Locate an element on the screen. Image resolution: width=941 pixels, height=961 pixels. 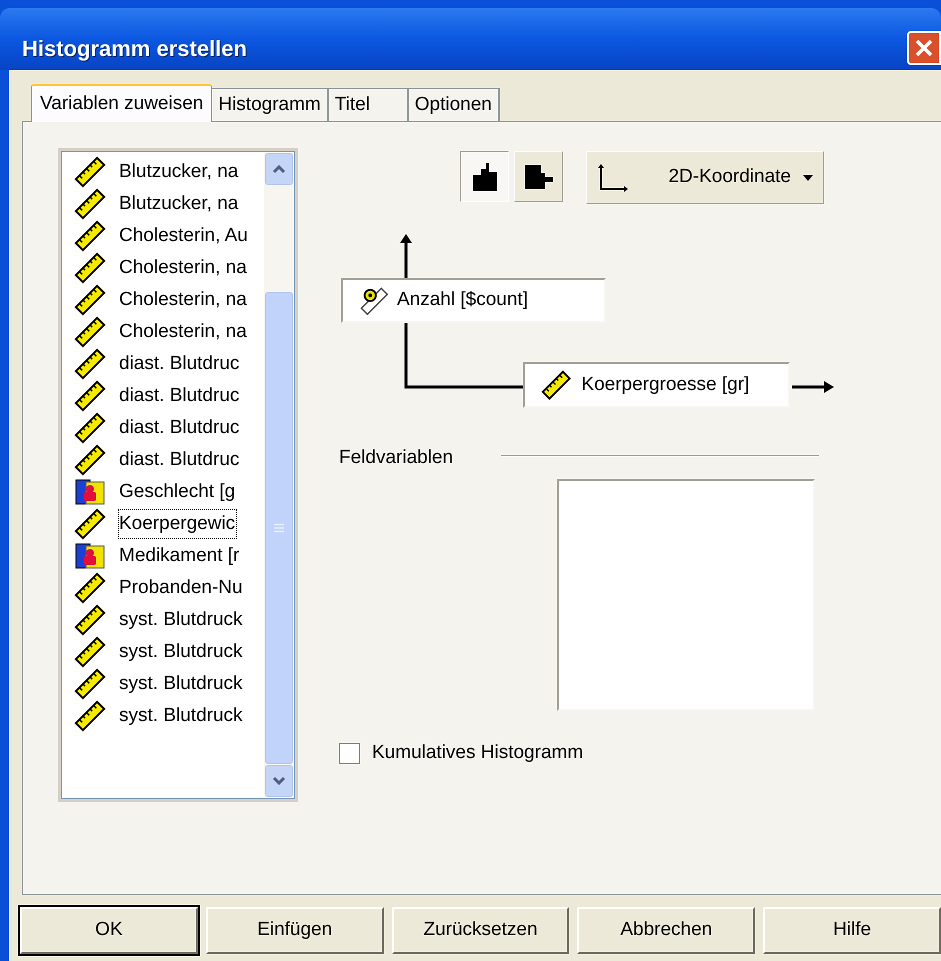
tab: Optionen is located at coordinates (454, 104).